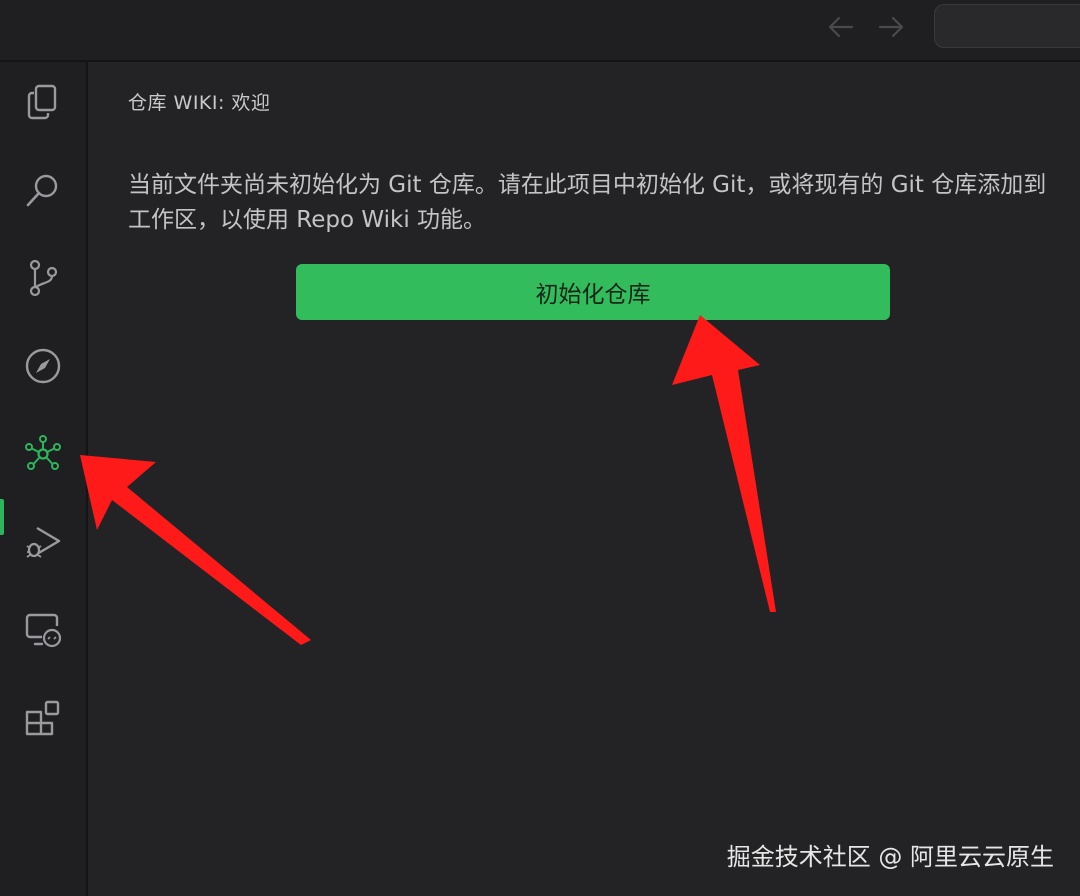  I want to click on compass-icon, so click(43, 366).